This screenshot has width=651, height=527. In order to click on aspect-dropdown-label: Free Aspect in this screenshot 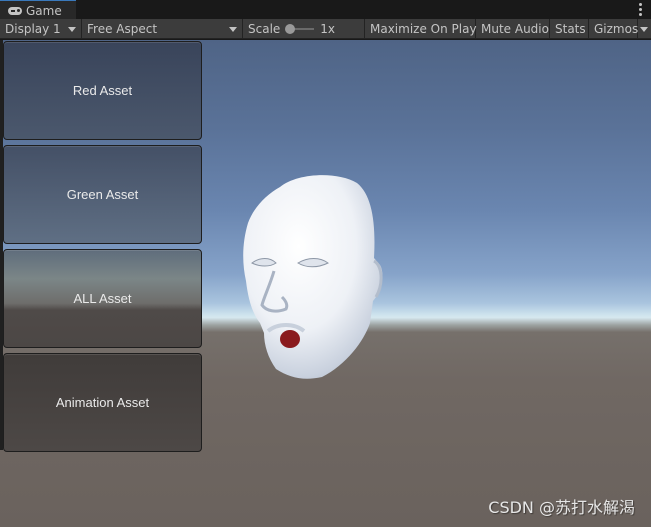, I will do `click(122, 29)`.